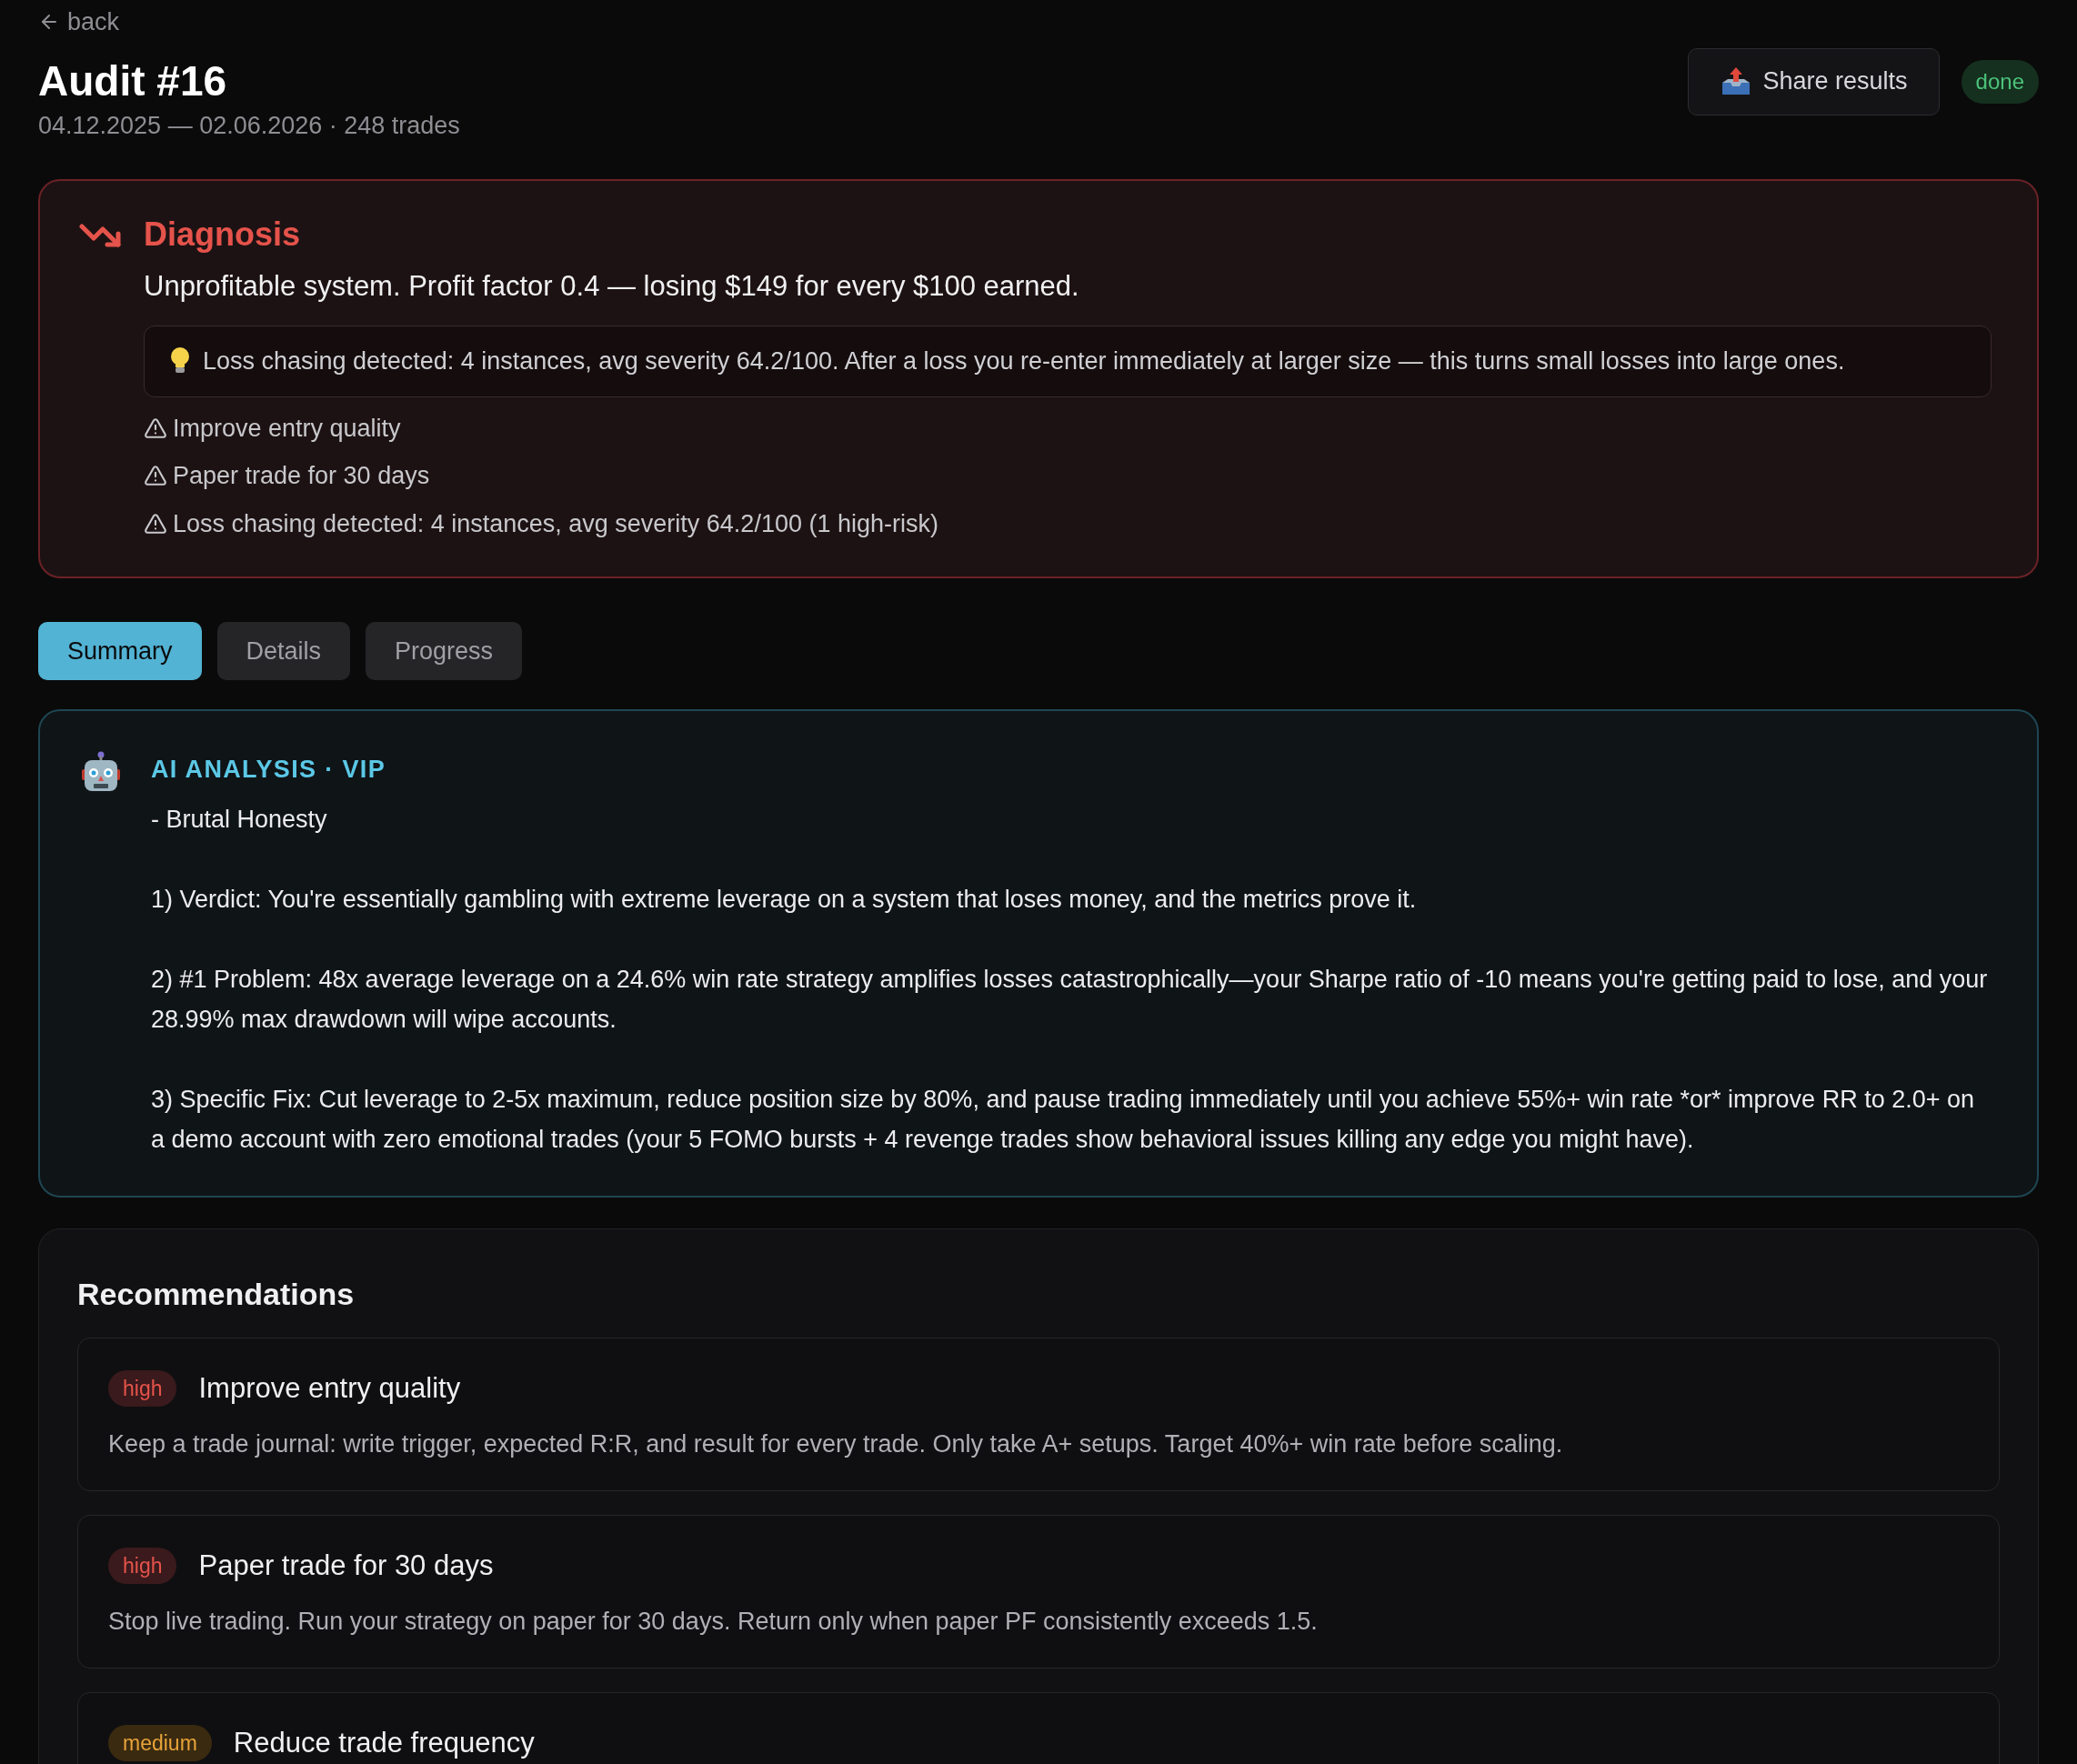 Image resolution: width=2077 pixels, height=1764 pixels. What do you see at coordinates (283, 651) in the screenshot?
I see `tab: Details` at bounding box center [283, 651].